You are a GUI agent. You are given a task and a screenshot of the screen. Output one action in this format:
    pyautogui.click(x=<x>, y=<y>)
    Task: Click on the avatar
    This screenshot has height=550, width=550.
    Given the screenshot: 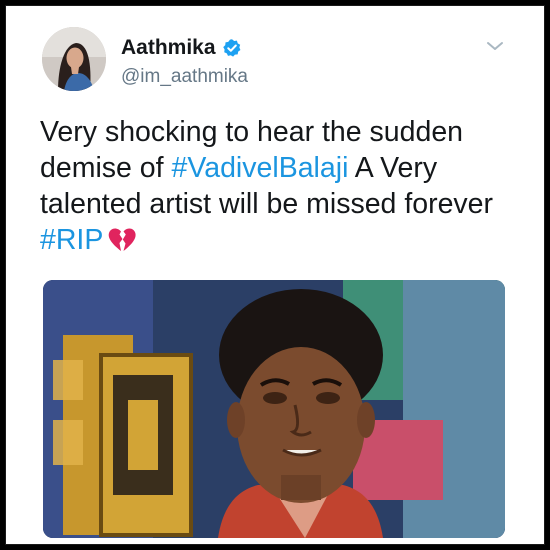 What is the action you would take?
    pyautogui.click(x=74, y=59)
    